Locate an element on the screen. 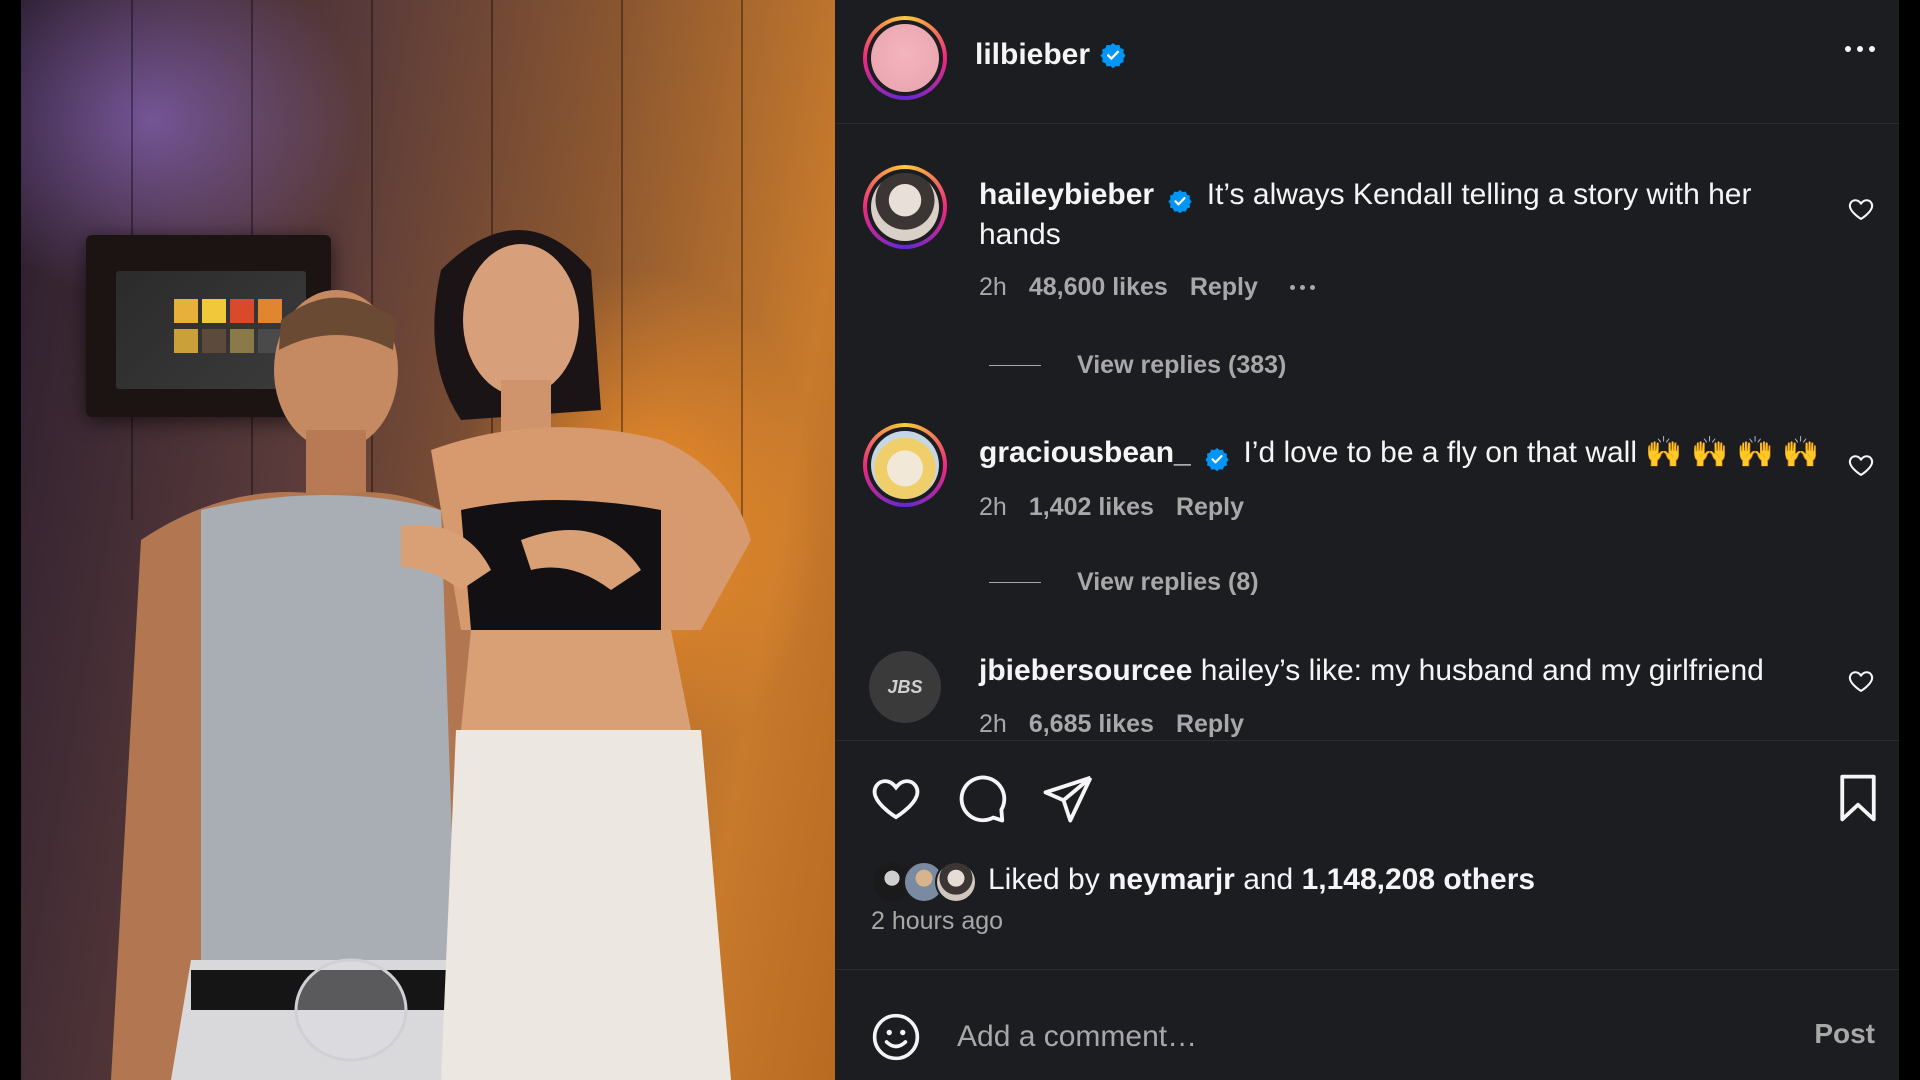  view-replies-button: View replies (383) is located at coordinates (1137, 365).